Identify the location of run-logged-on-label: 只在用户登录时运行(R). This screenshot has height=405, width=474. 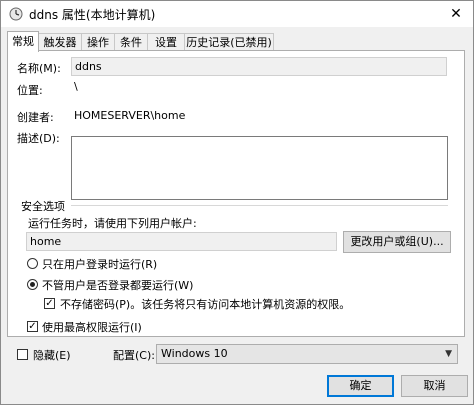
(99, 264).